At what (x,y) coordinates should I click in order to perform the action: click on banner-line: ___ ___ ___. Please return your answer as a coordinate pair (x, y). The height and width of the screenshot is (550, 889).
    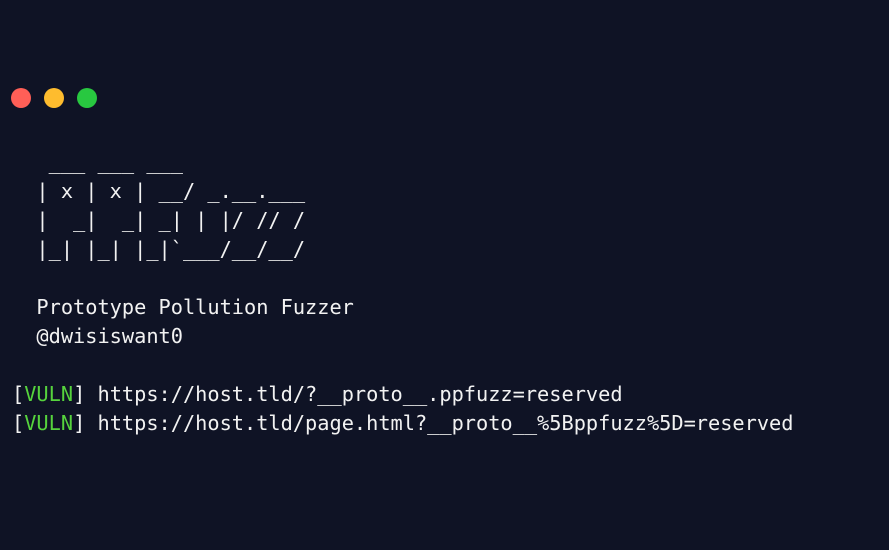
    Looking at the image, I should click on (97, 162).